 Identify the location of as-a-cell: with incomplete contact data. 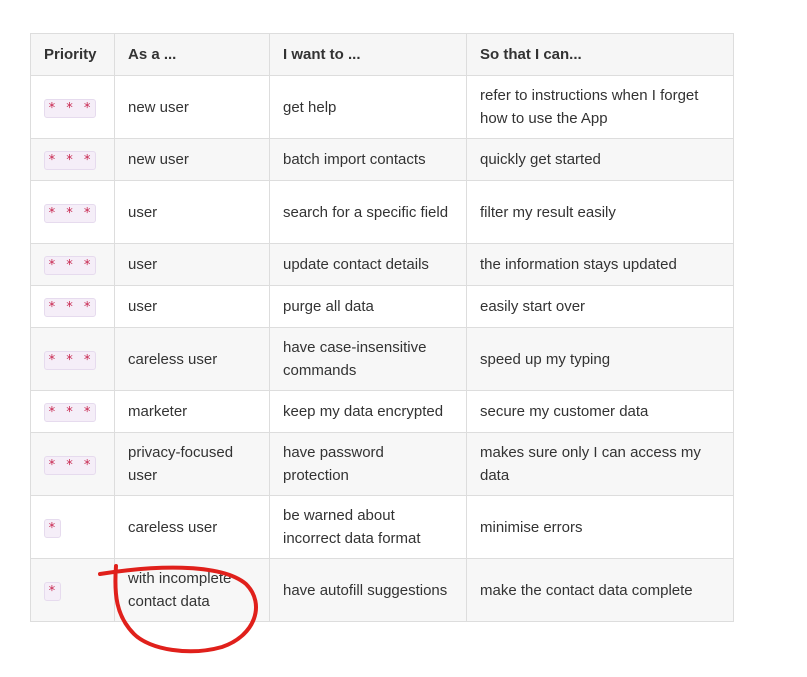
(192, 590).